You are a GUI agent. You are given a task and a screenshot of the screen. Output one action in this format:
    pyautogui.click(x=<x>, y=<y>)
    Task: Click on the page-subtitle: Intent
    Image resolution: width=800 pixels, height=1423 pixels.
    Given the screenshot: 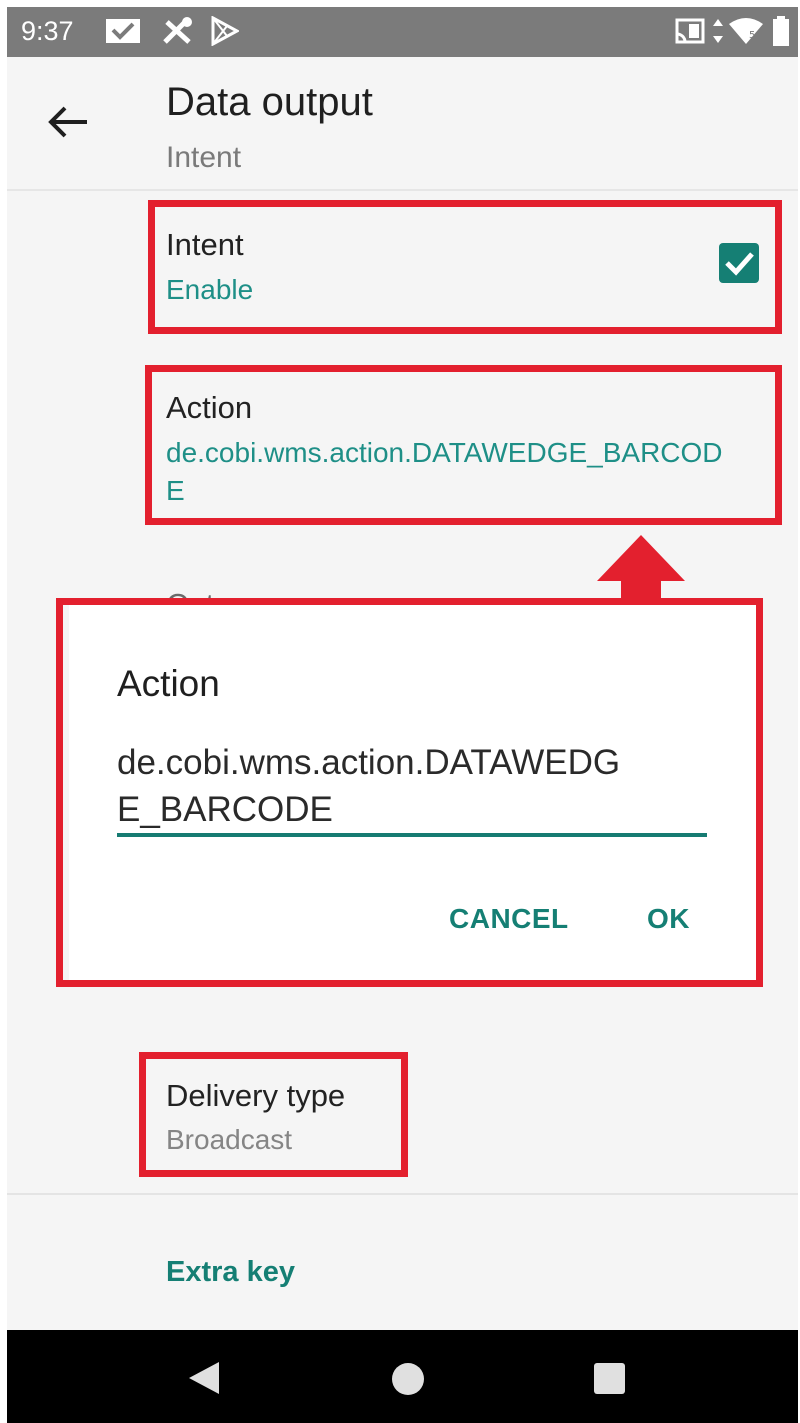 What is the action you would take?
    pyautogui.click(x=204, y=157)
    